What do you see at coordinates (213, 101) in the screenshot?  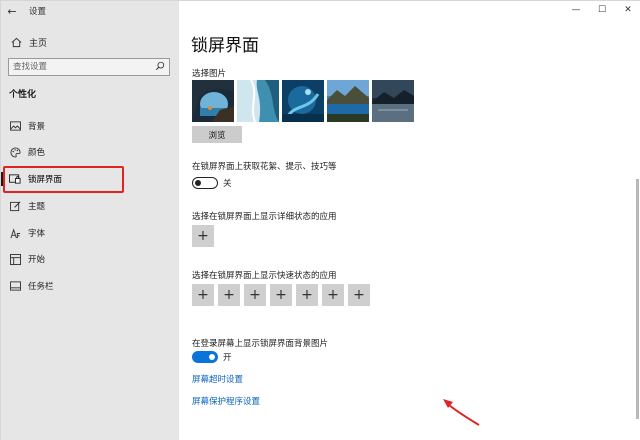 I see `thumbnail-cave-beach` at bounding box center [213, 101].